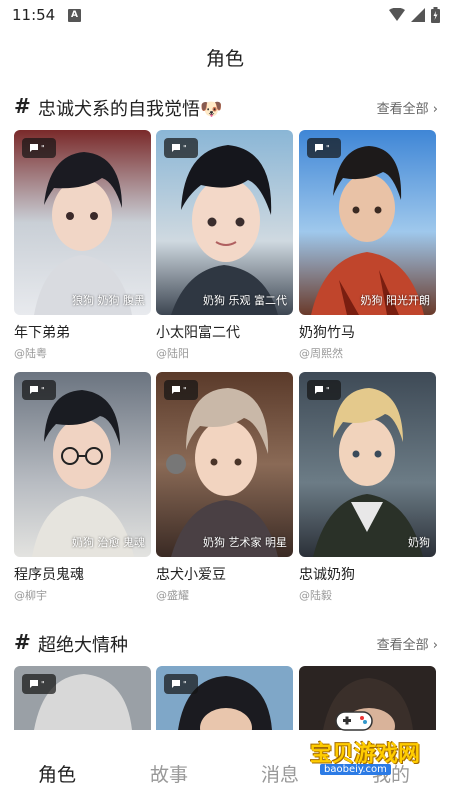  Describe the element at coordinates (108, 300) in the screenshot. I see `character-tags: 狼狗 奶狗 腹黑` at that location.